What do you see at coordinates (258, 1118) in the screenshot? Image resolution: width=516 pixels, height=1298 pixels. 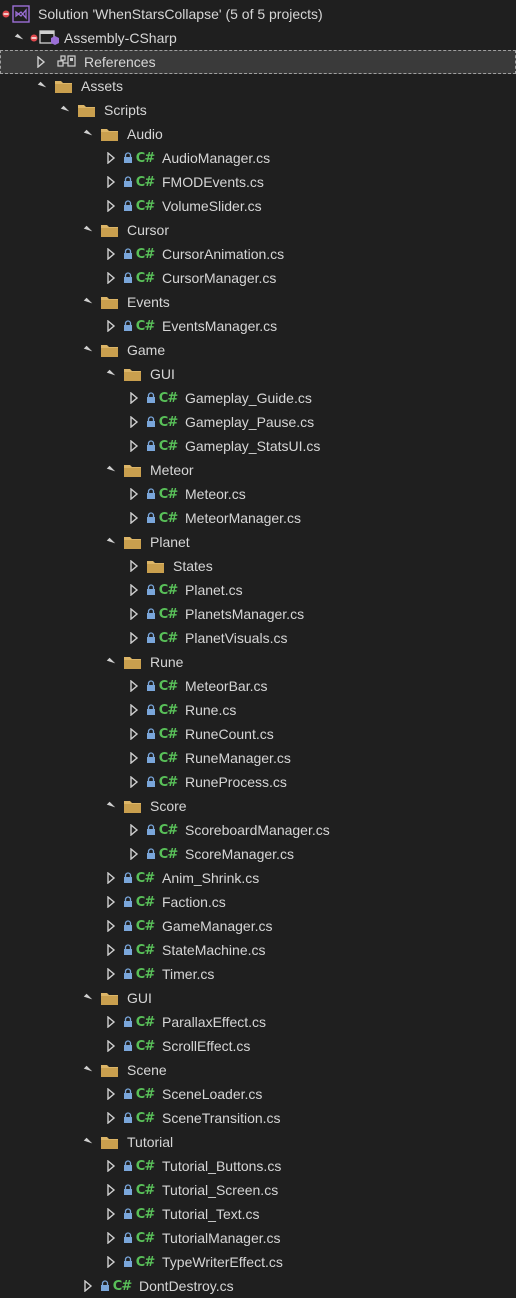 I see `file-node: C# SceneTransition.cs` at bounding box center [258, 1118].